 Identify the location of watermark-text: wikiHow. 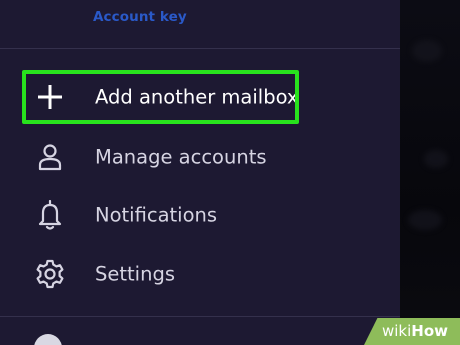
(415, 331).